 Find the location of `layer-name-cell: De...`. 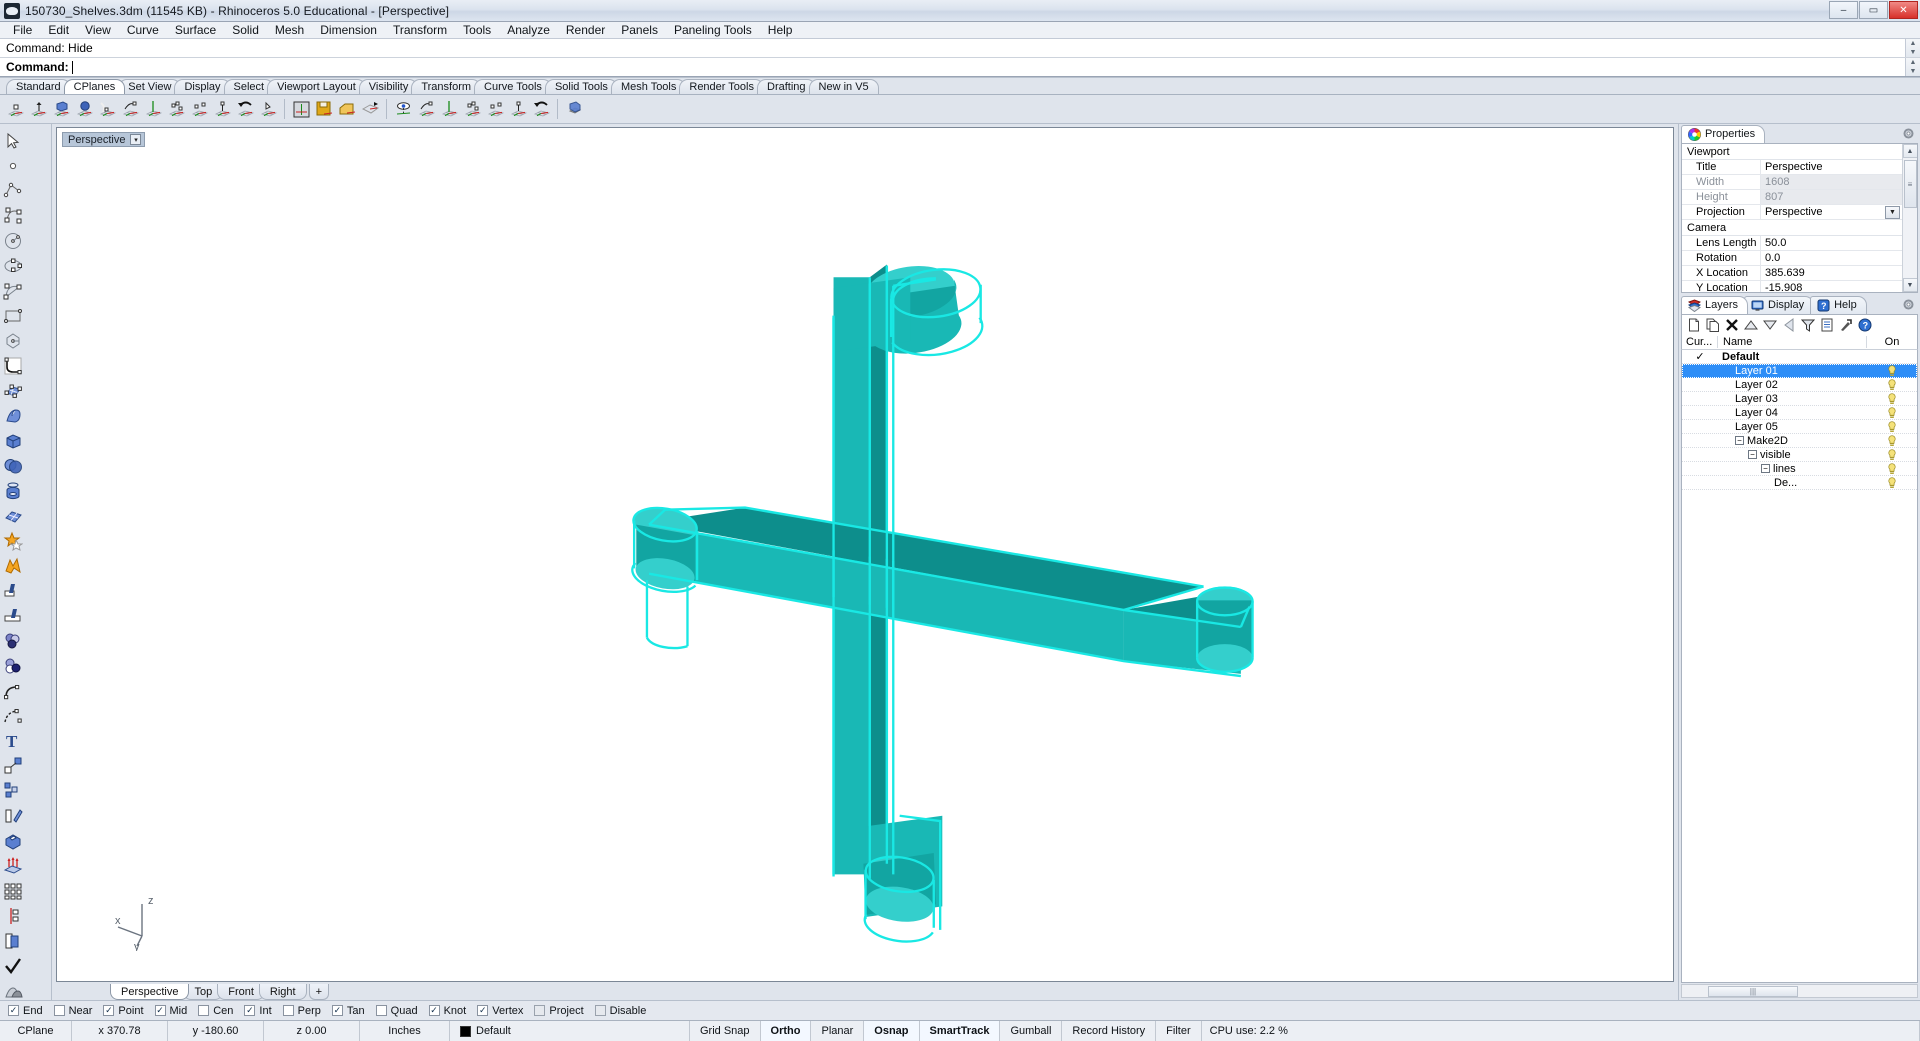

layer-name-cell: De... is located at coordinates (1792, 483).